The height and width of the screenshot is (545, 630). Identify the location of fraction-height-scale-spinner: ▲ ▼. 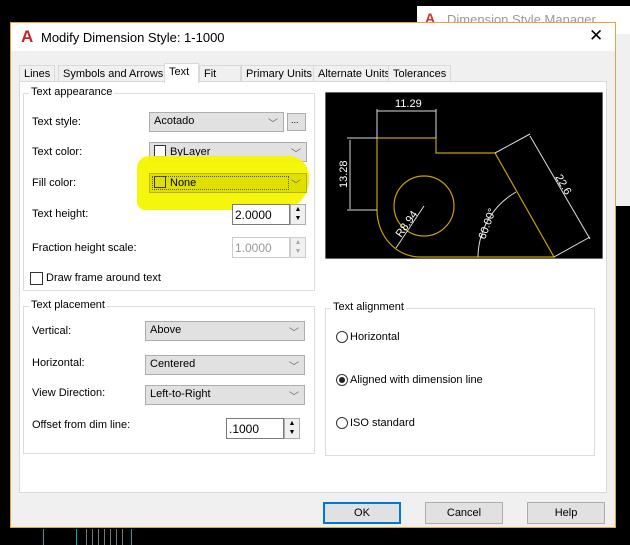
(298, 247).